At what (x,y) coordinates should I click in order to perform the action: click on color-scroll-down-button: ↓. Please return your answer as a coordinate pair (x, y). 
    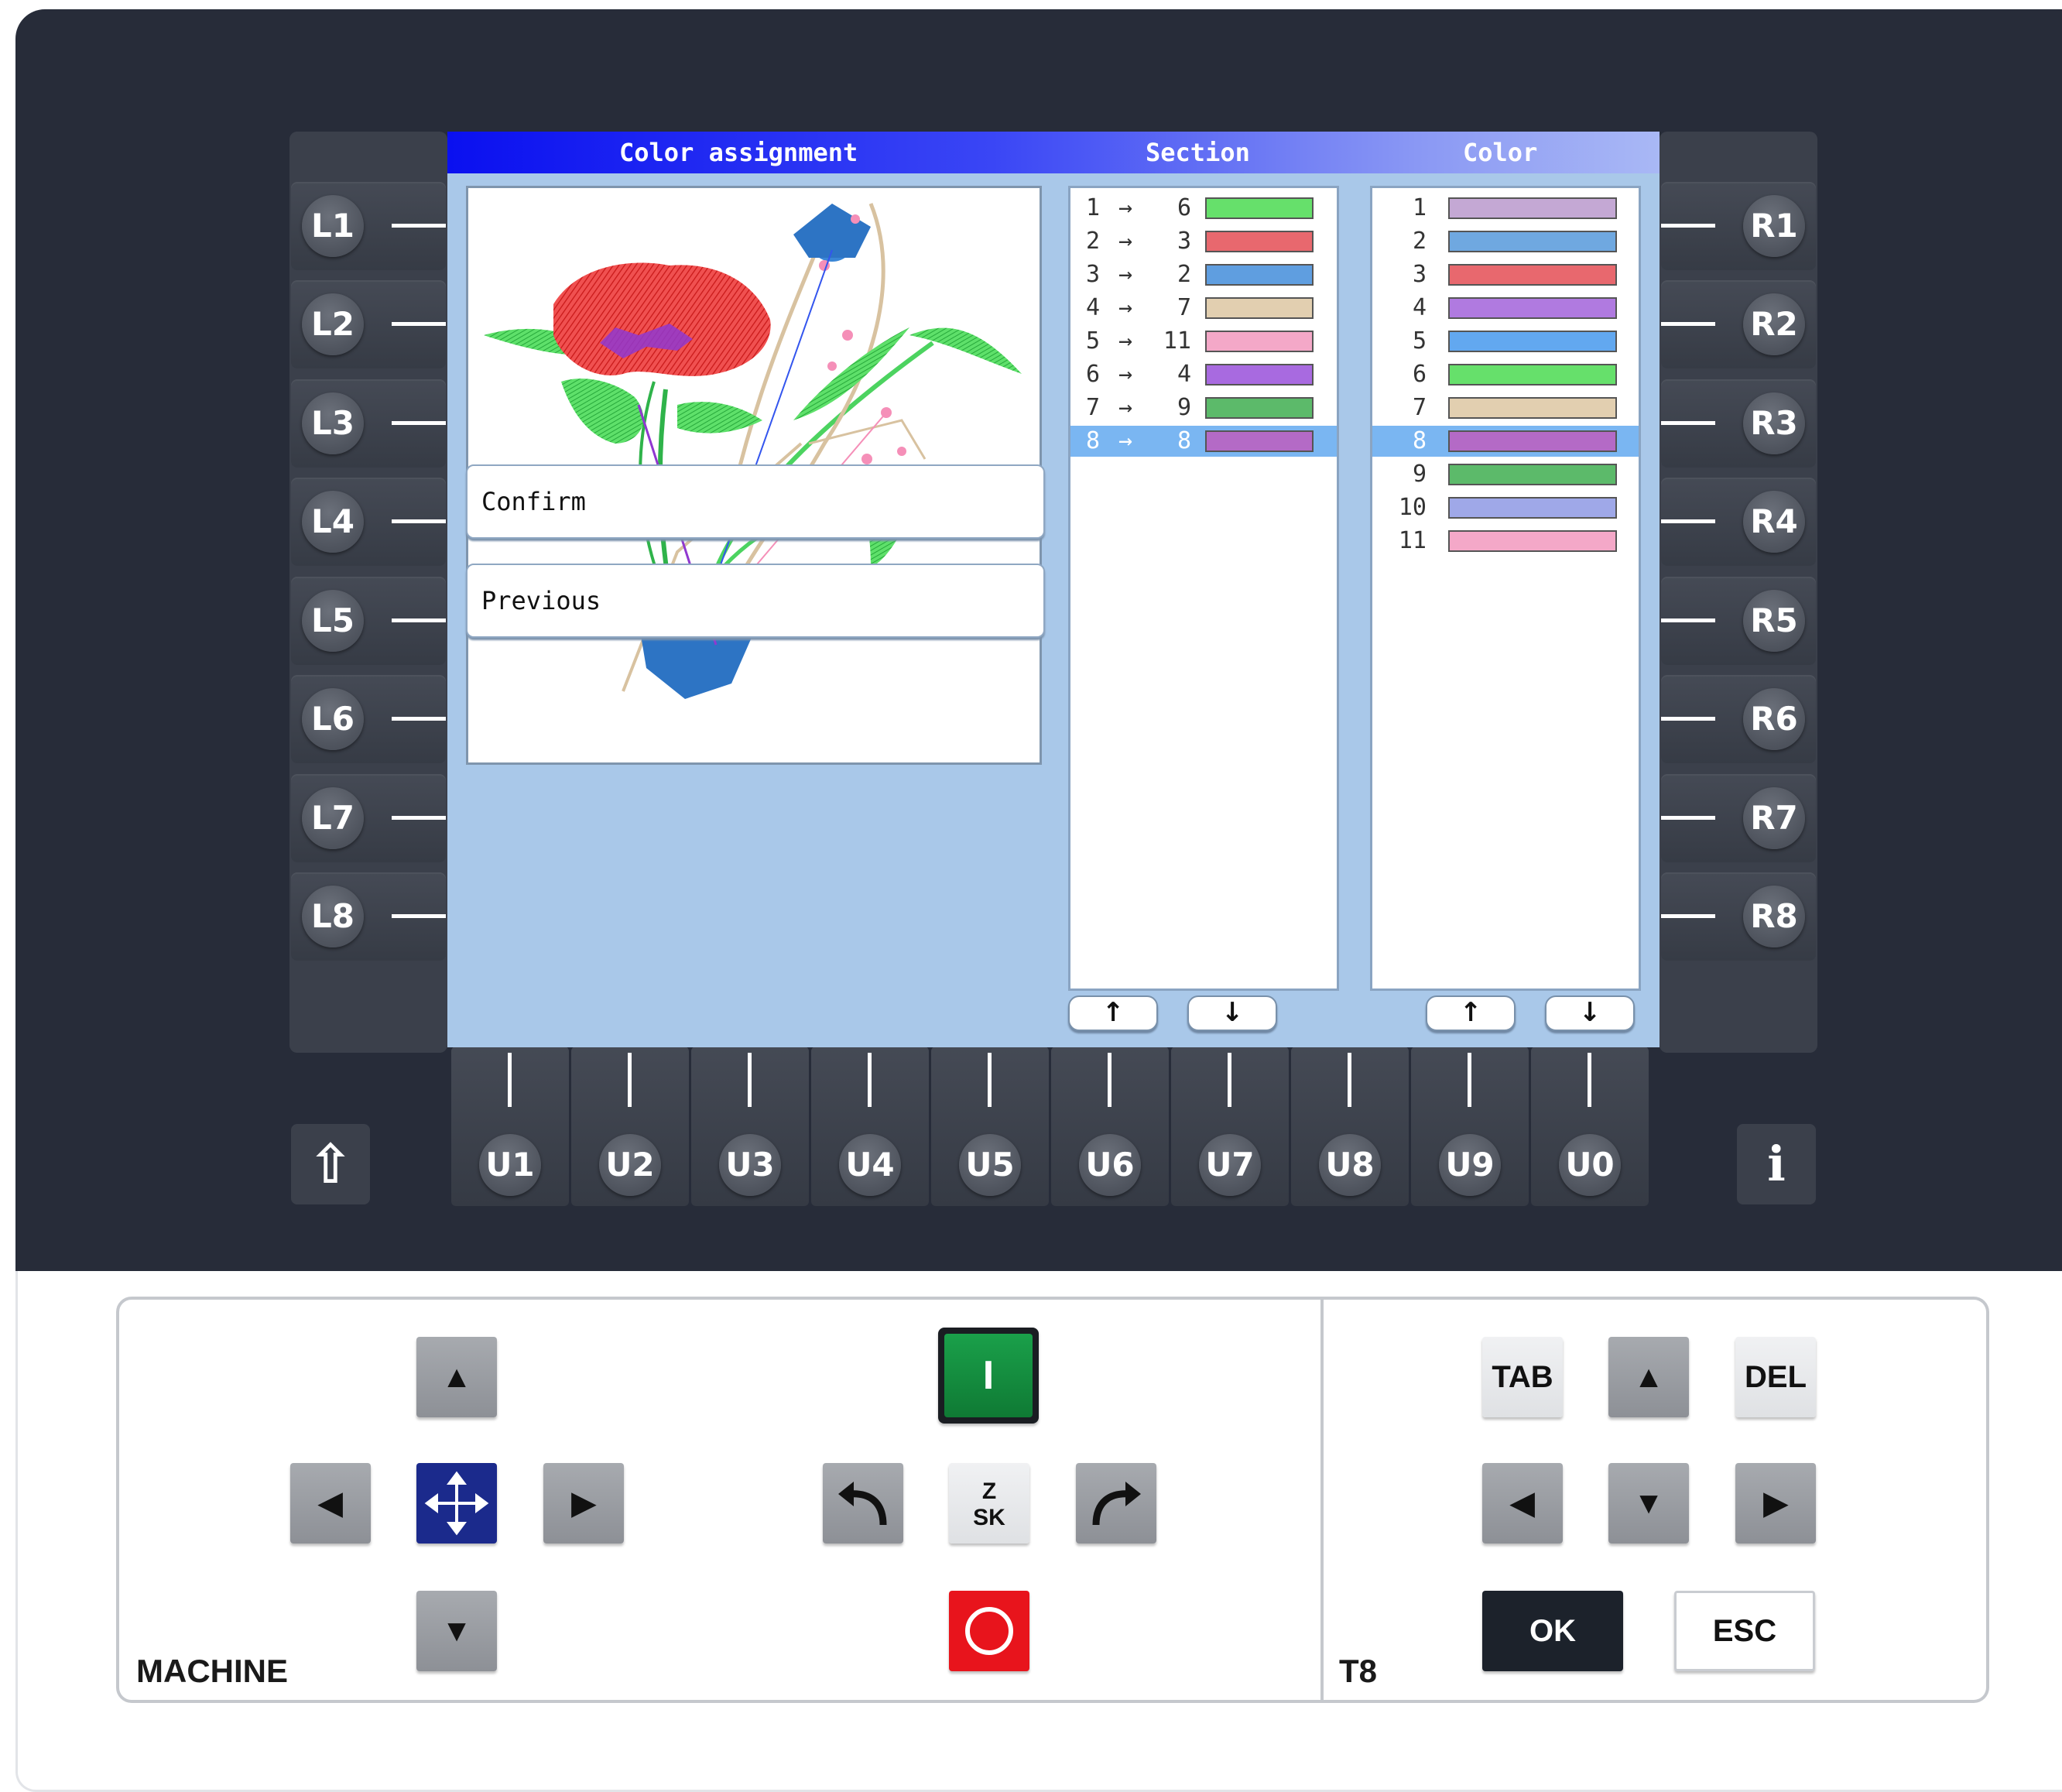
    Looking at the image, I should click on (1590, 1013).